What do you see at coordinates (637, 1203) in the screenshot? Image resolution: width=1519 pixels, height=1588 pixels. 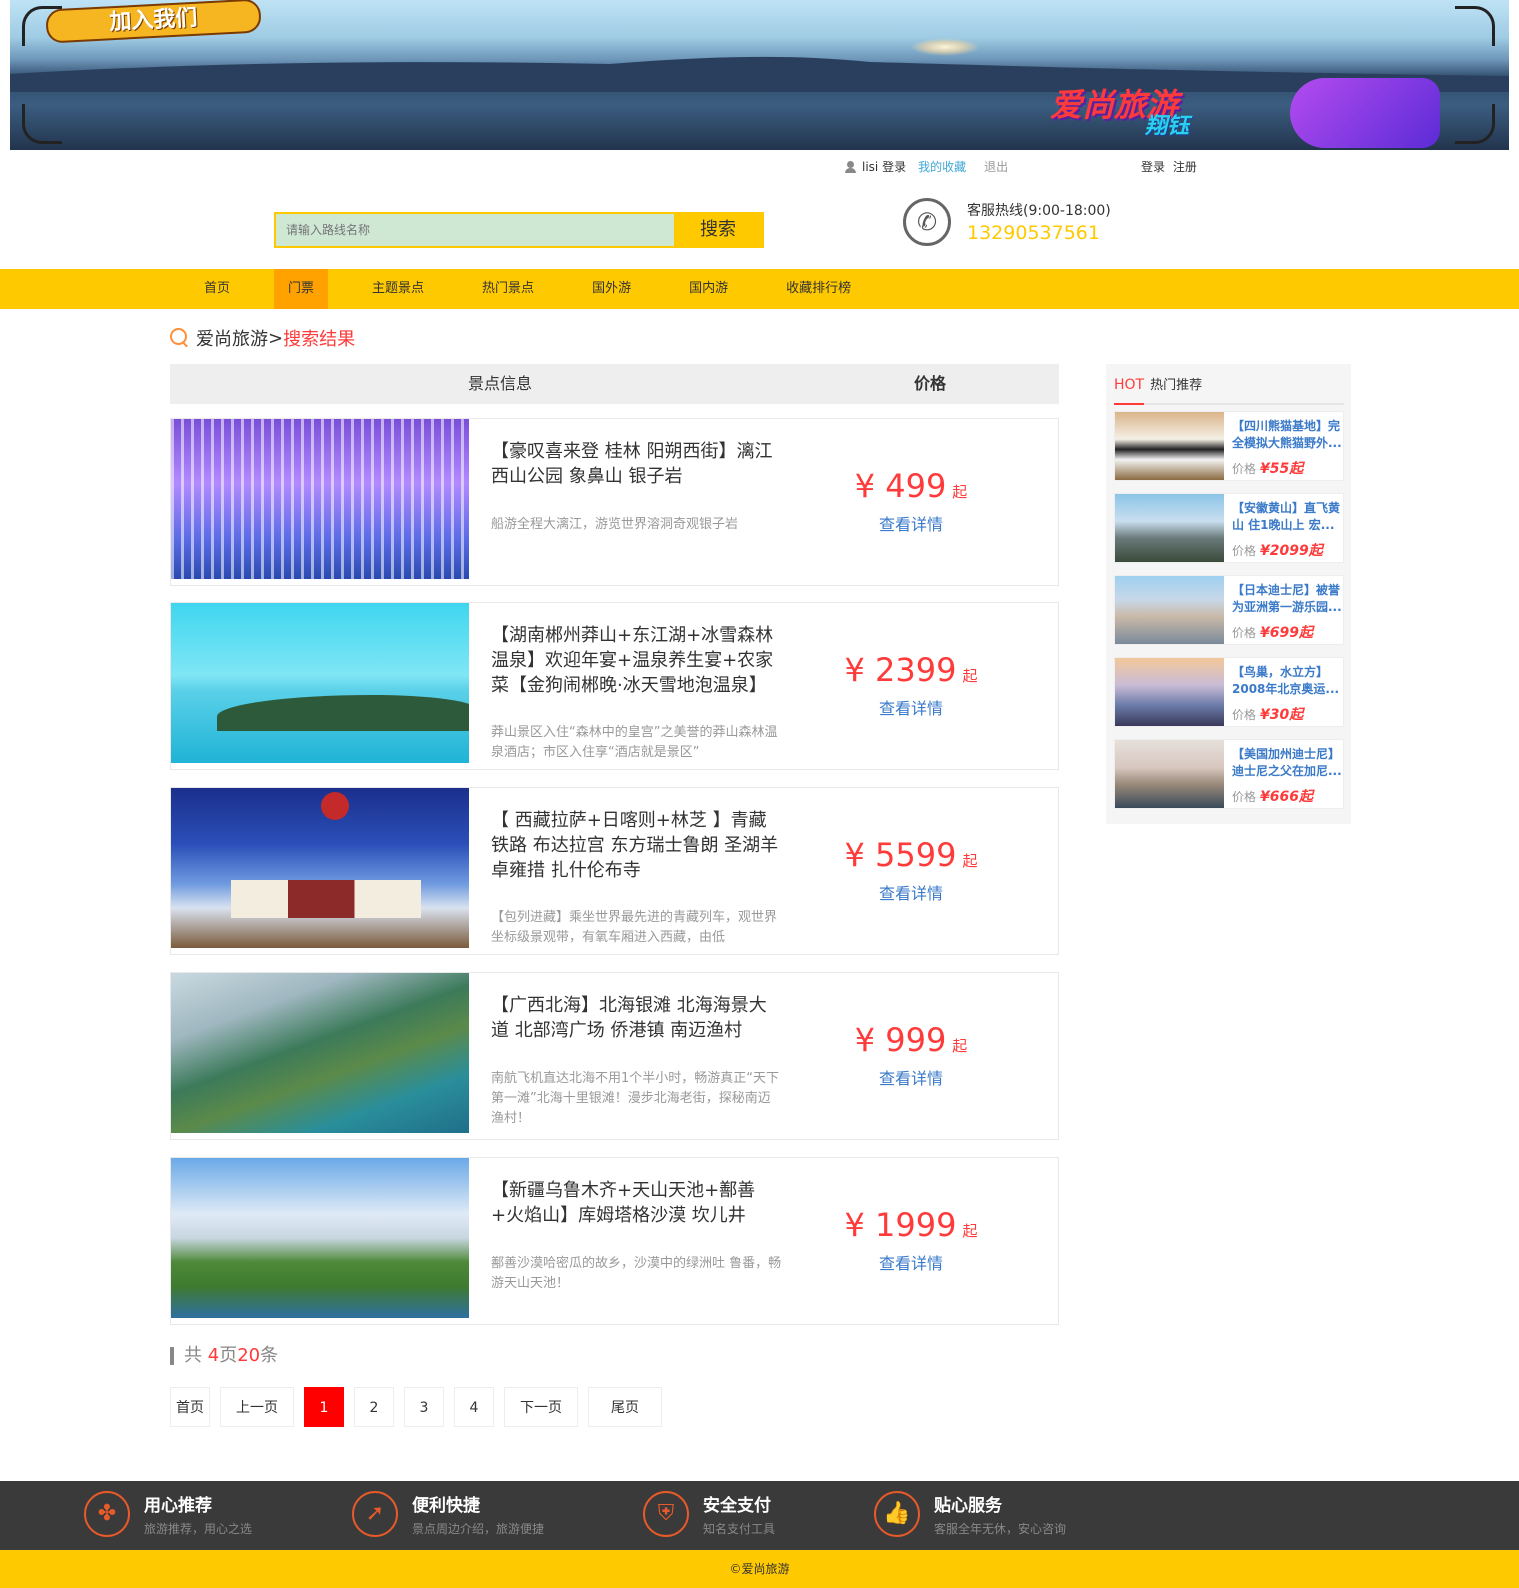 I see `route-title: 【新疆乌鲁木齐+天山天池+鄯善+火焰山】库姆塔格沙漠 坎儿井` at bounding box center [637, 1203].